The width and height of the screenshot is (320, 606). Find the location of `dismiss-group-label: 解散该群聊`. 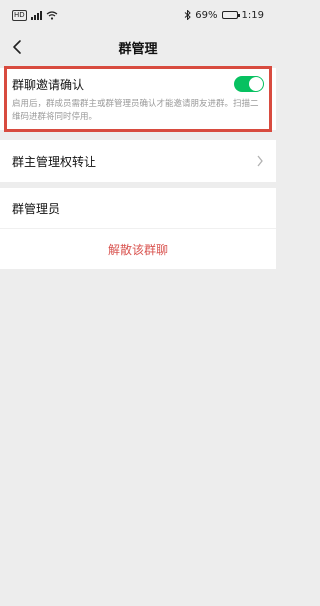

dismiss-group-label: 解散该群聊 is located at coordinates (137, 249).